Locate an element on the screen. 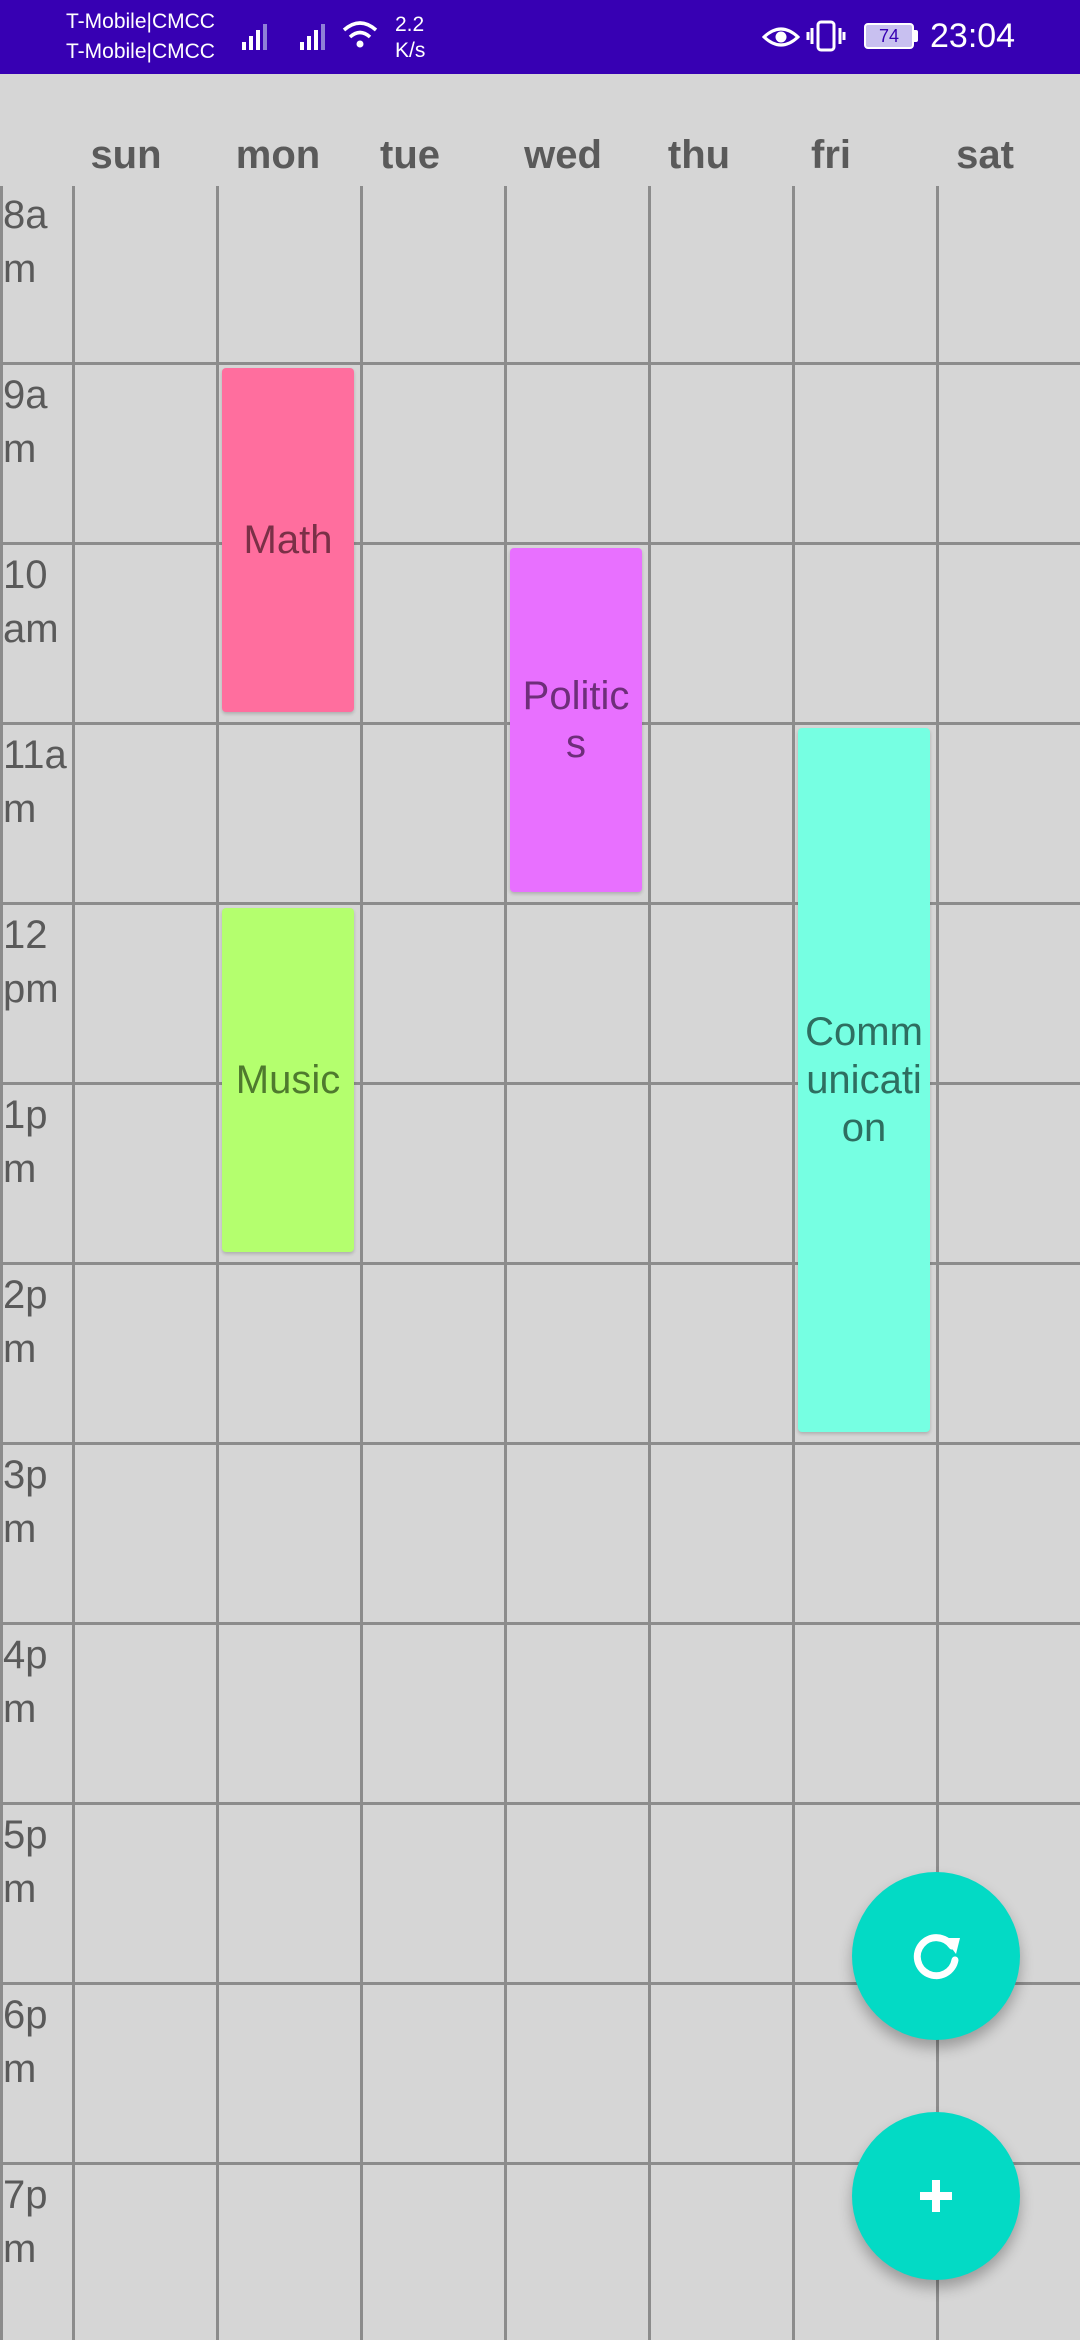 The image size is (1080, 2340). add-button is located at coordinates (936, 2196).